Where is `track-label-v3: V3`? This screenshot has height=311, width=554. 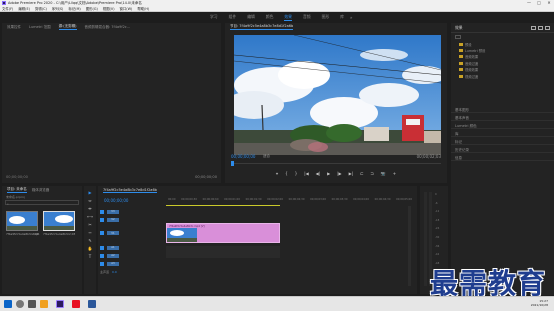 track-label-v3: V3 is located at coordinates (113, 211).